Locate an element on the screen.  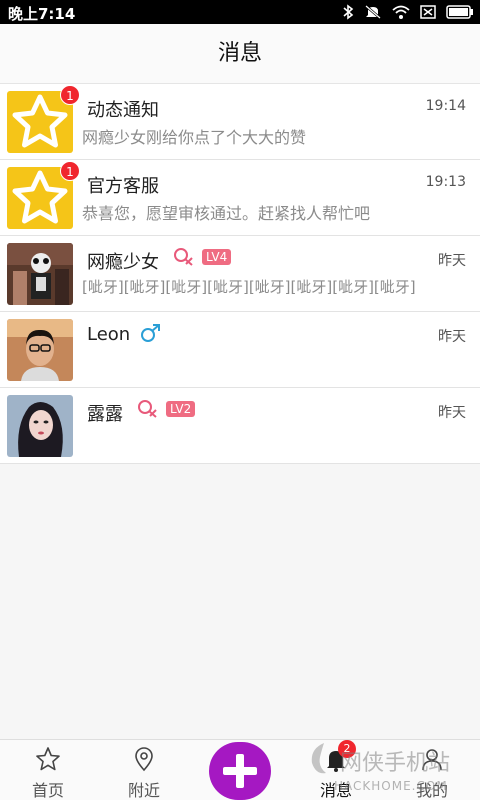
watermark: 网侠手机站 HACKHOME.COM is located at coordinates (390, 767).